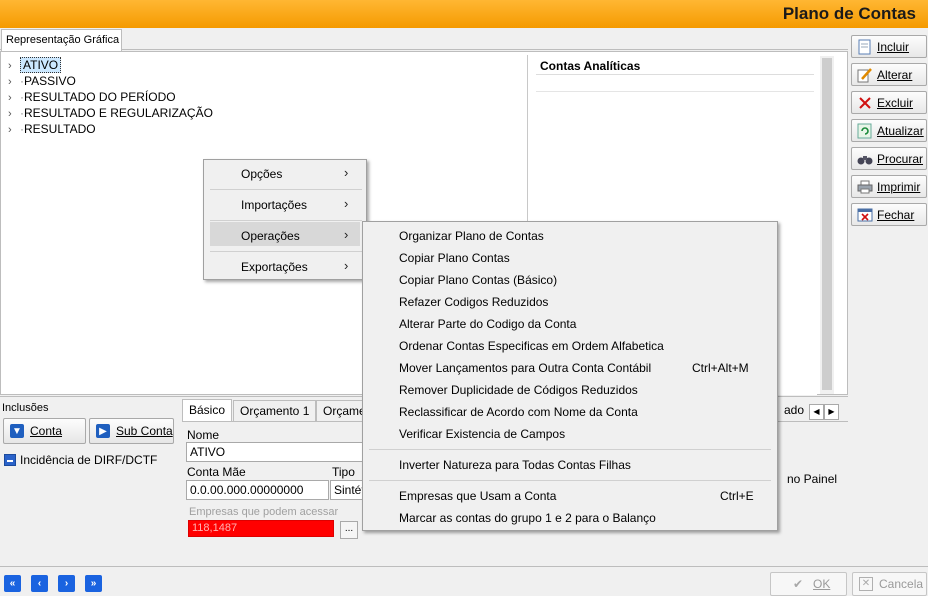 Image resolution: width=928 pixels, height=596 pixels. I want to click on empresas-field: 118,1487, so click(261, 528).